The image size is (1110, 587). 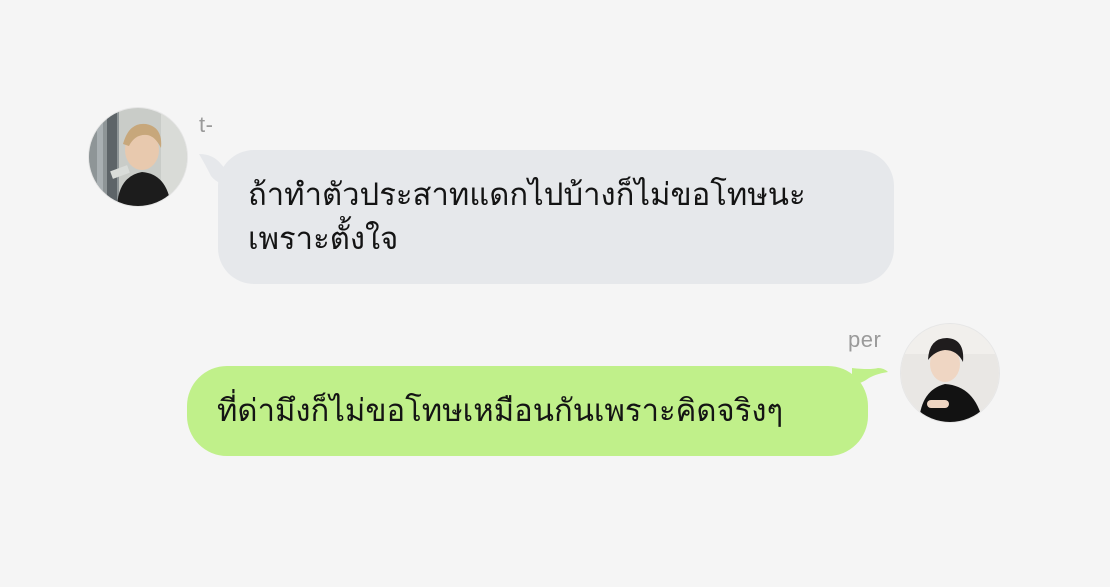 I want to click on sender-name-t: t-, so click(x=206, y=124).